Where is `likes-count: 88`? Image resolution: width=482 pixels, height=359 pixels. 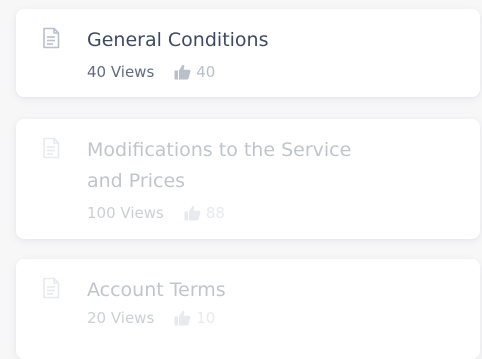
likes-count: 88 is located at coordinates (215, 213).